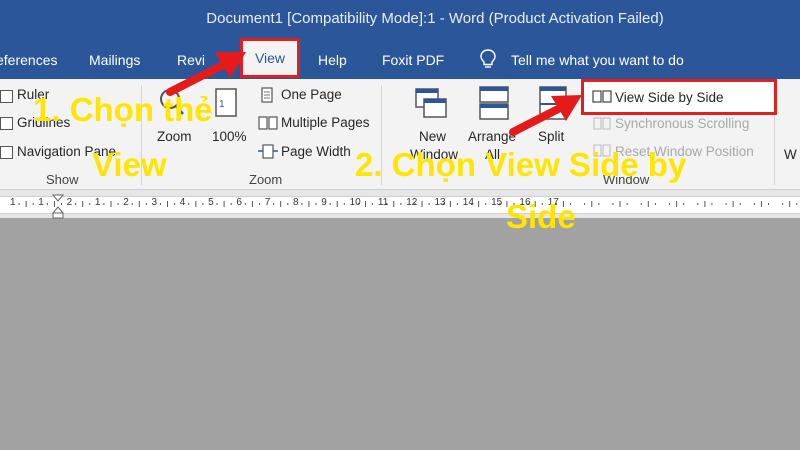 The width and height of the screenshot is (800, 450). Describe the element at coordinates (268, 152) in the screenshot. I see `page-width-icon` at that location.